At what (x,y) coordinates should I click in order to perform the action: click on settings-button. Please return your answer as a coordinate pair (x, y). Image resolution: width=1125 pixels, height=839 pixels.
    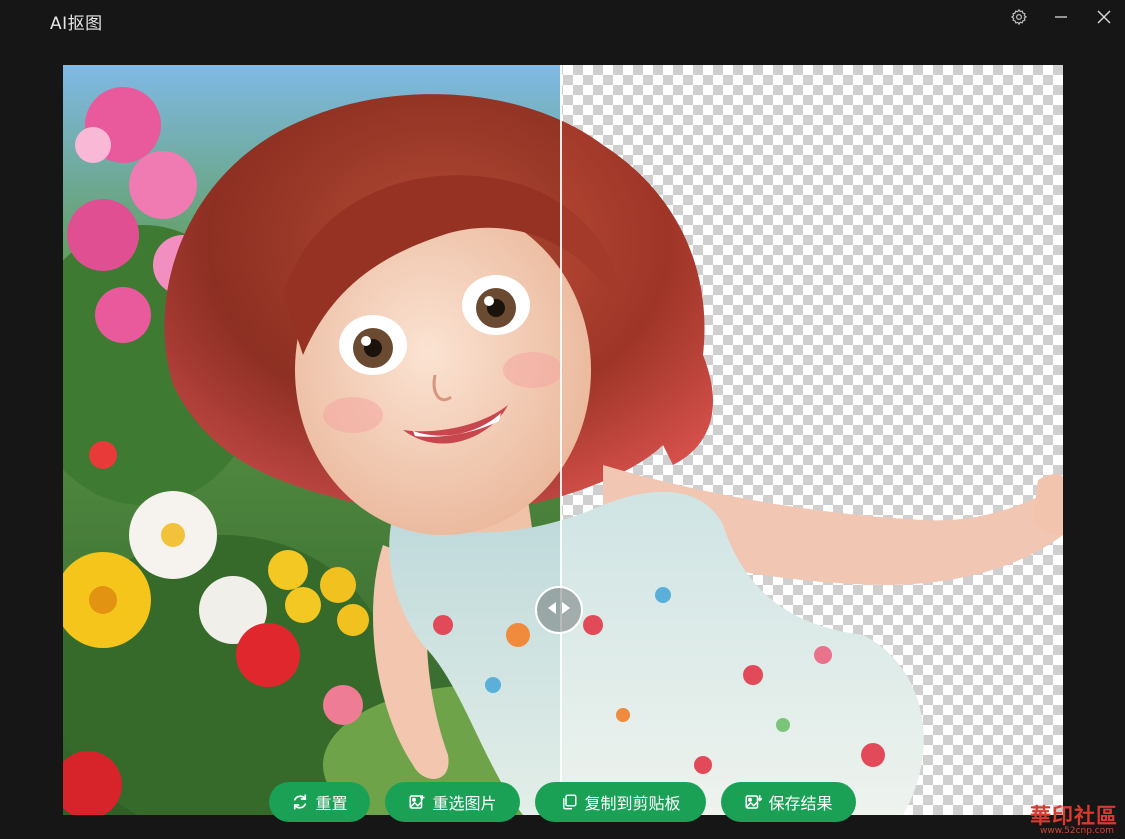
    Looking at the image, I should click on (1019, 17).